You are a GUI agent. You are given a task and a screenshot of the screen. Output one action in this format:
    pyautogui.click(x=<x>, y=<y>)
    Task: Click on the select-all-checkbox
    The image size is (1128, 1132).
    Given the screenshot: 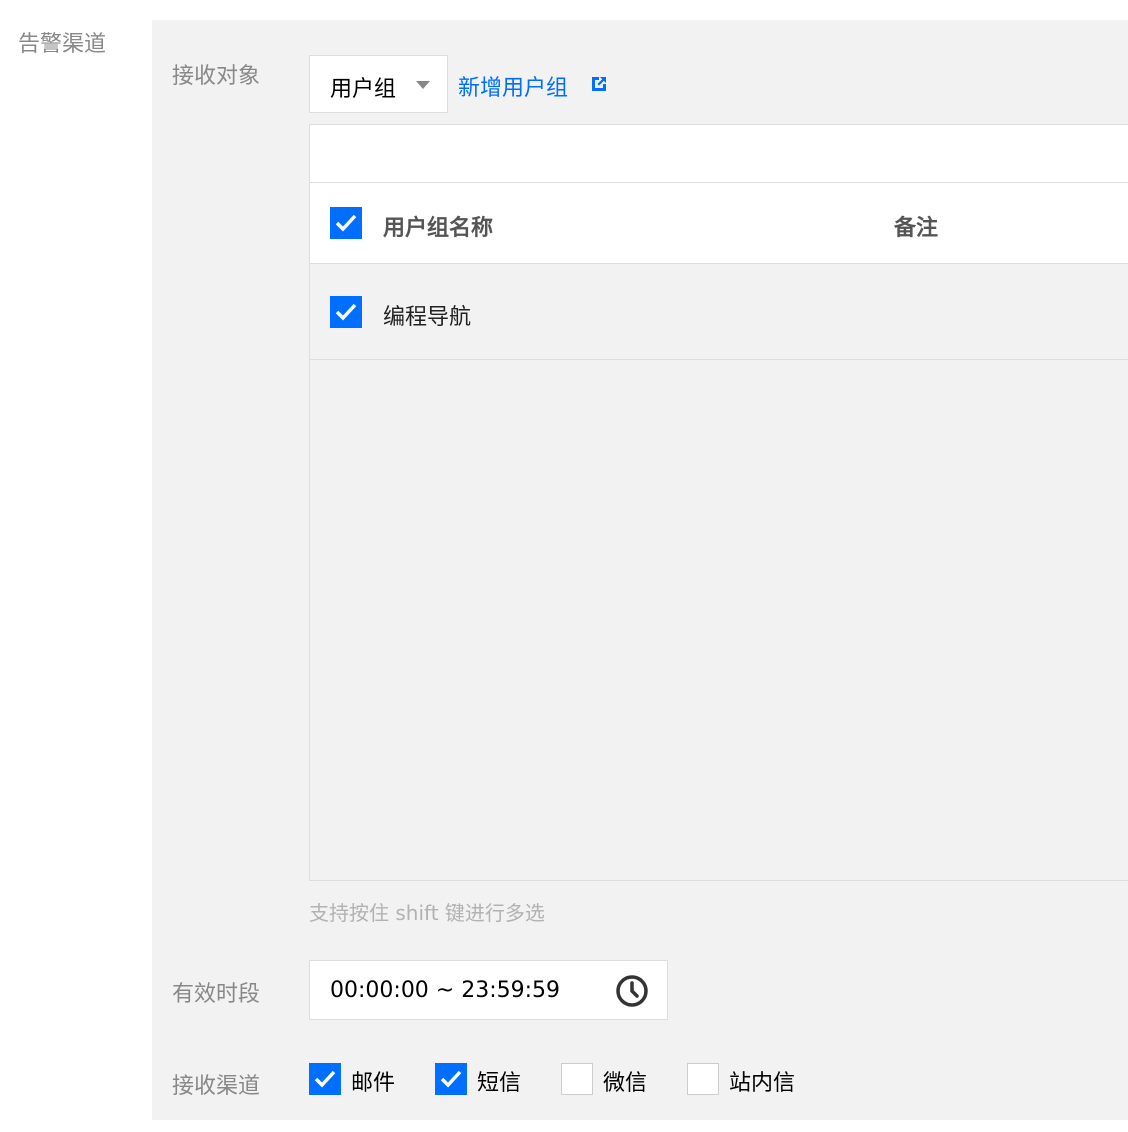 What is the action you would take?
    pyautogui.click(x=346, y=223)
    